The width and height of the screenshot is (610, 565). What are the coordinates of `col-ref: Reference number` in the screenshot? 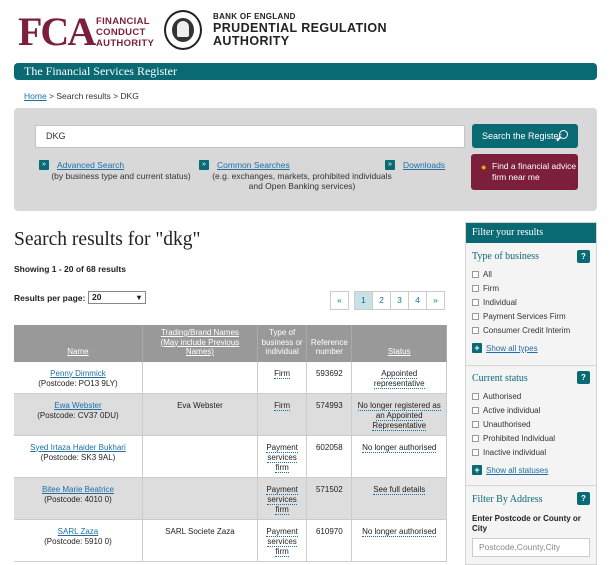 It's located at (329, 343).